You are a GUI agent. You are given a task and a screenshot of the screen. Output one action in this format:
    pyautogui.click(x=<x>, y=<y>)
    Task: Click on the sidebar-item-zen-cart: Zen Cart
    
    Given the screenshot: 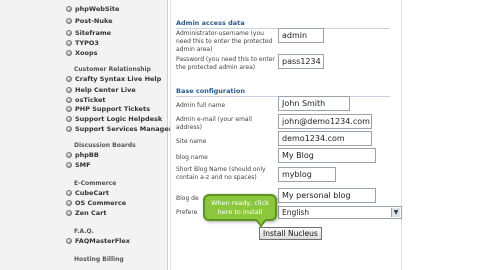 What is the action you would take?
    pyautogui.click(x=86, y=213)
    